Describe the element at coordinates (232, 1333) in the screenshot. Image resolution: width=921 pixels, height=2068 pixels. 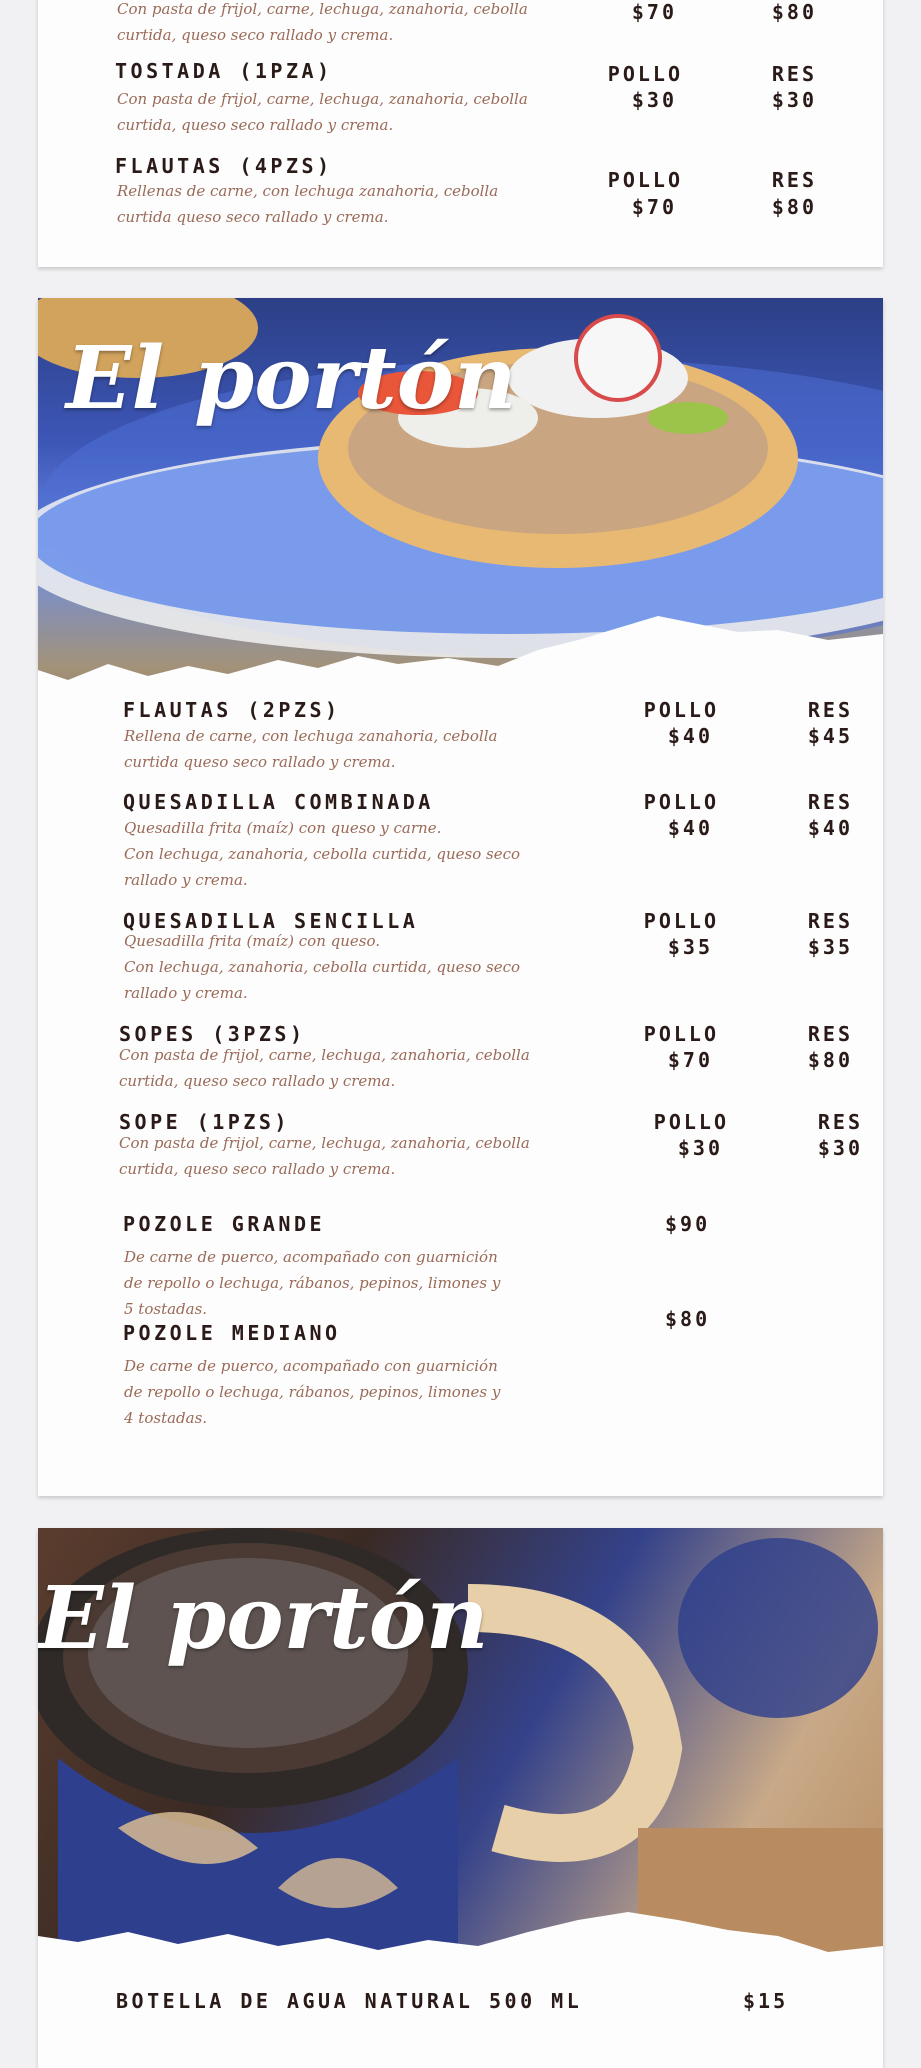
I see `item-name: POZOLE MEDIANO` at that location.